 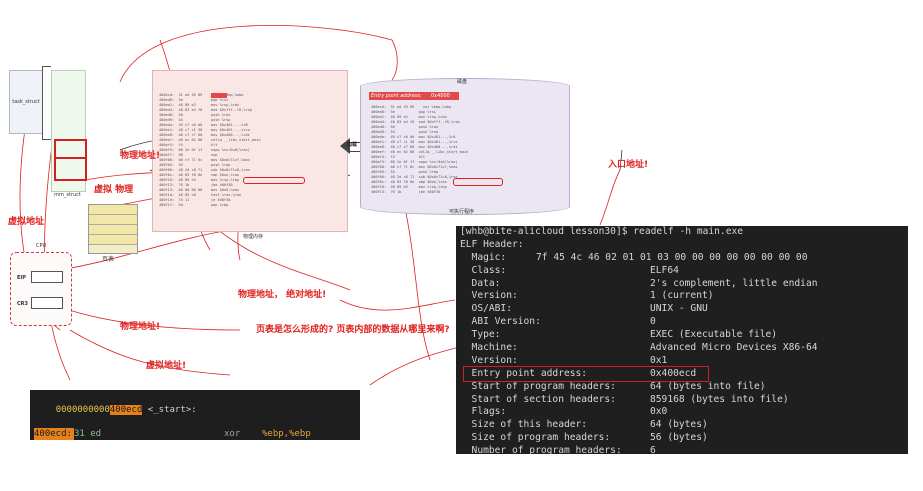 What do you see at coordinates (47, 277) in the screenshot?
I see `eip-register` at bounding box center [47, 277].